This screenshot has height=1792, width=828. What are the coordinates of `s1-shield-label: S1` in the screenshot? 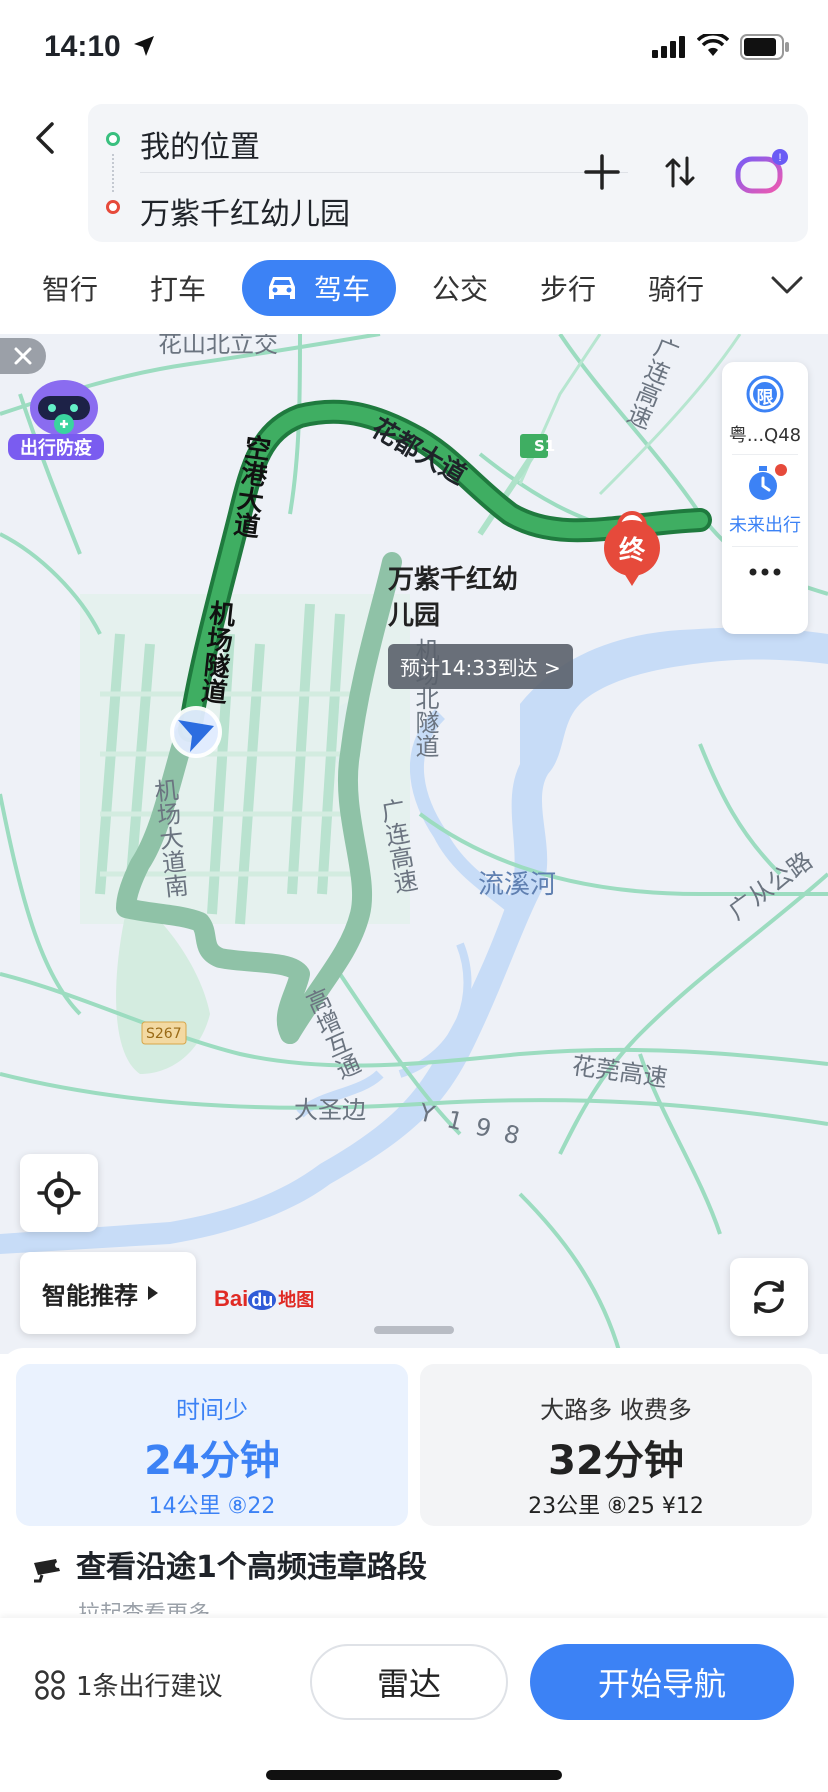 It's located at (545, 446).